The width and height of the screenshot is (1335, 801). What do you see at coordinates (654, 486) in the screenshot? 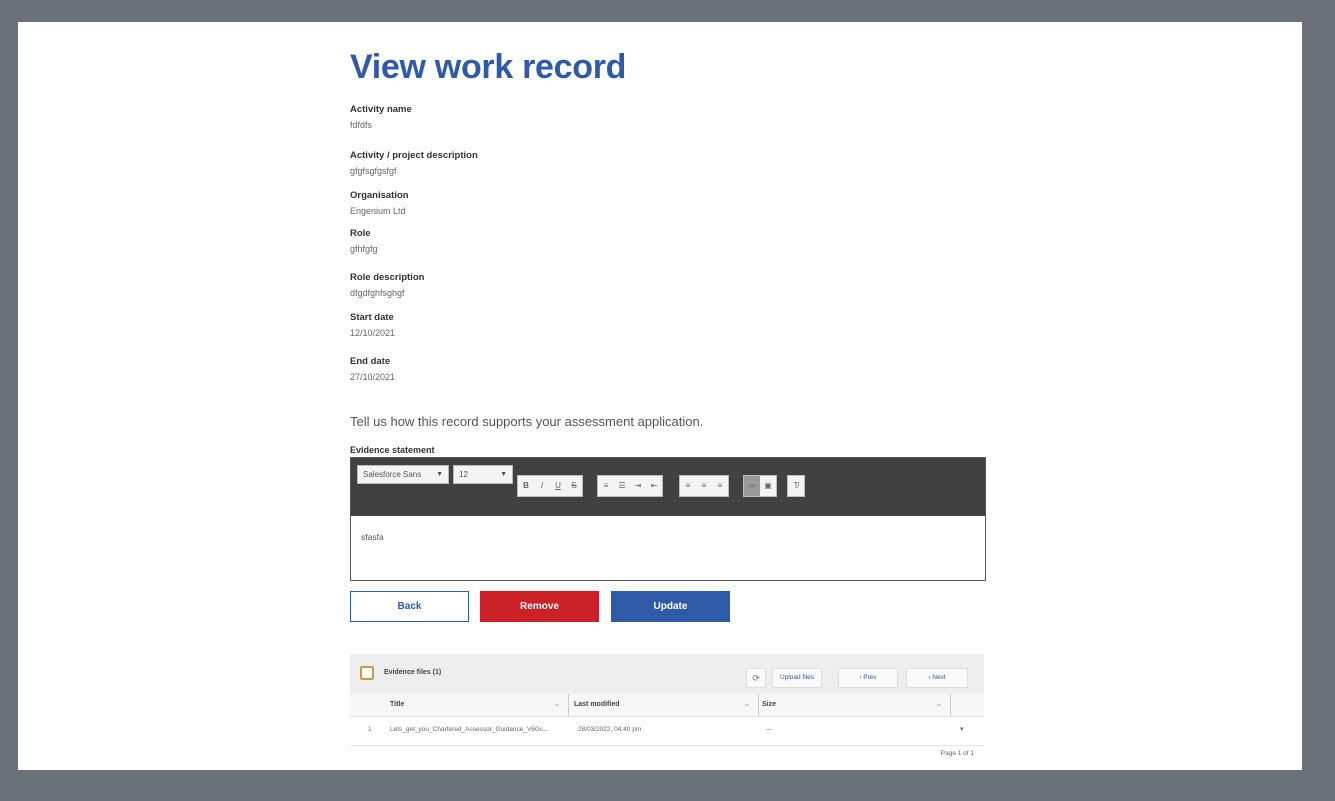
I see `outdent-icon: ⇤` at bounding box center [654, 486].